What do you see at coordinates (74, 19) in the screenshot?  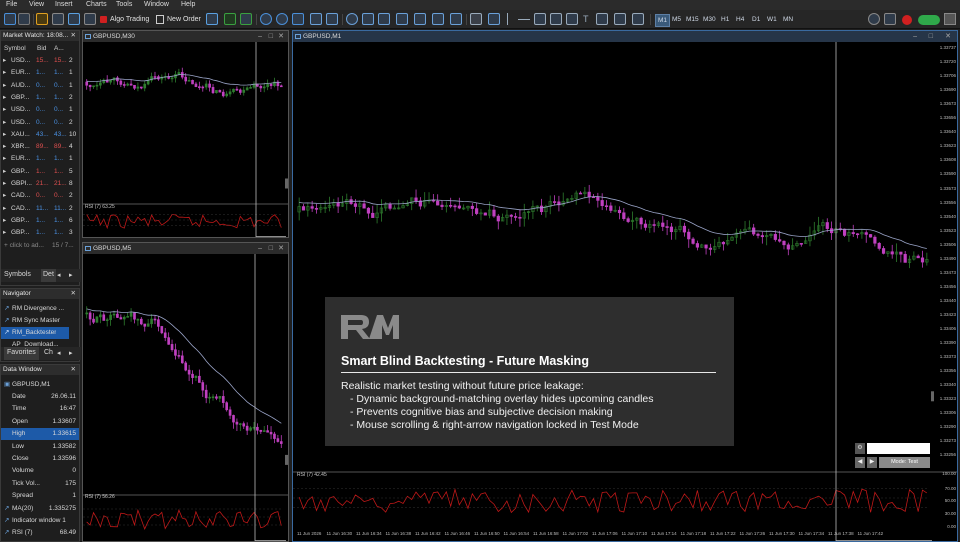 I see `navigator-icon` at bounding box center [74, 19].